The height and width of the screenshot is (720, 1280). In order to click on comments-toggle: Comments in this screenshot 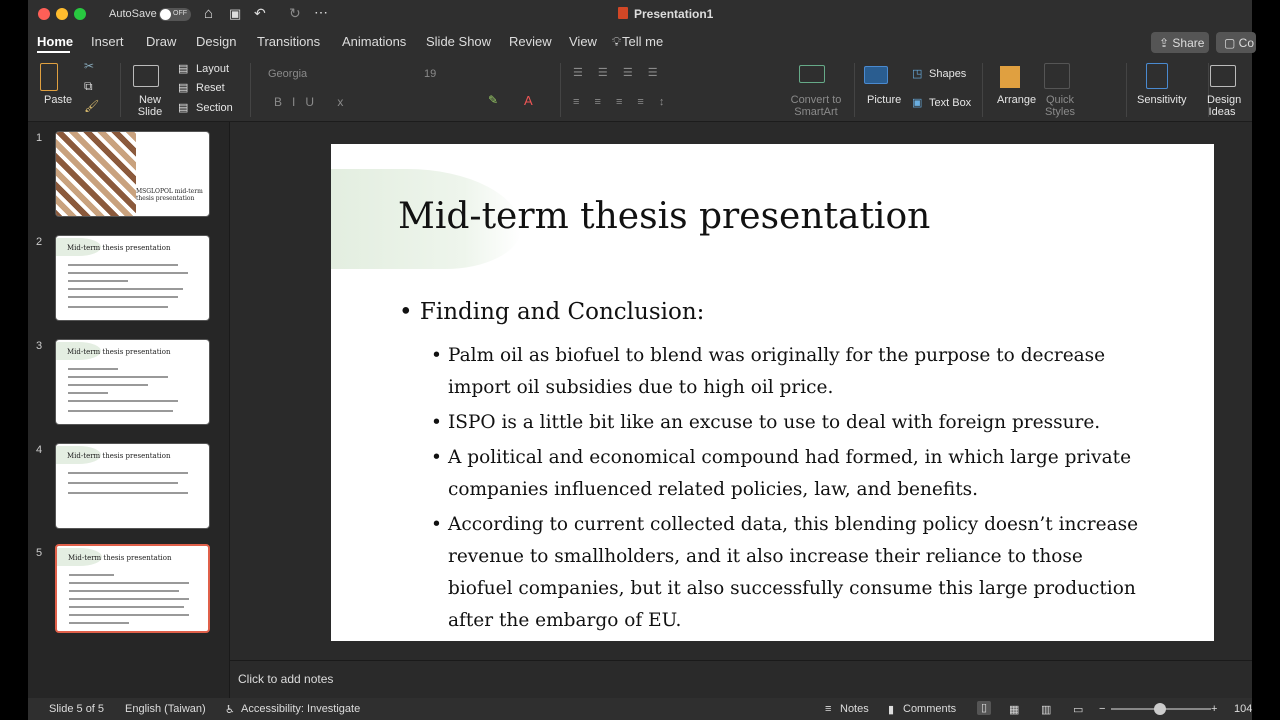, I will do `click(929, 709)`.